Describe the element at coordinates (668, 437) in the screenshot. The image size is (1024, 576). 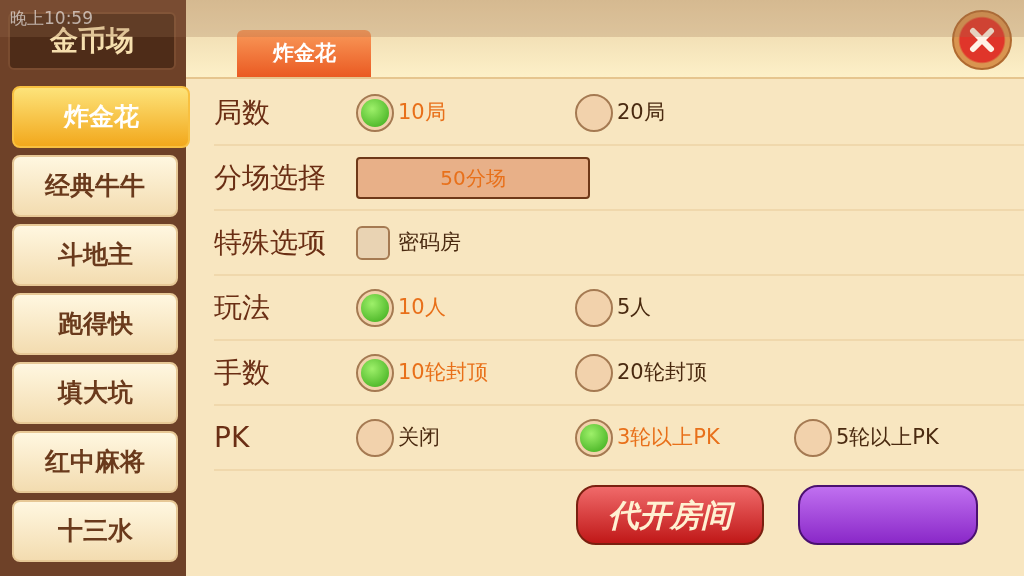
I see `option-label: 3轮以上PK` at that location.